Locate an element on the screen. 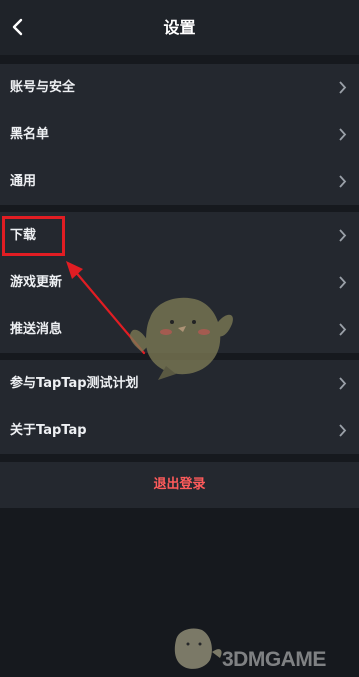  watermark-text: 3DMGAME is located at coordinates (274, 659).